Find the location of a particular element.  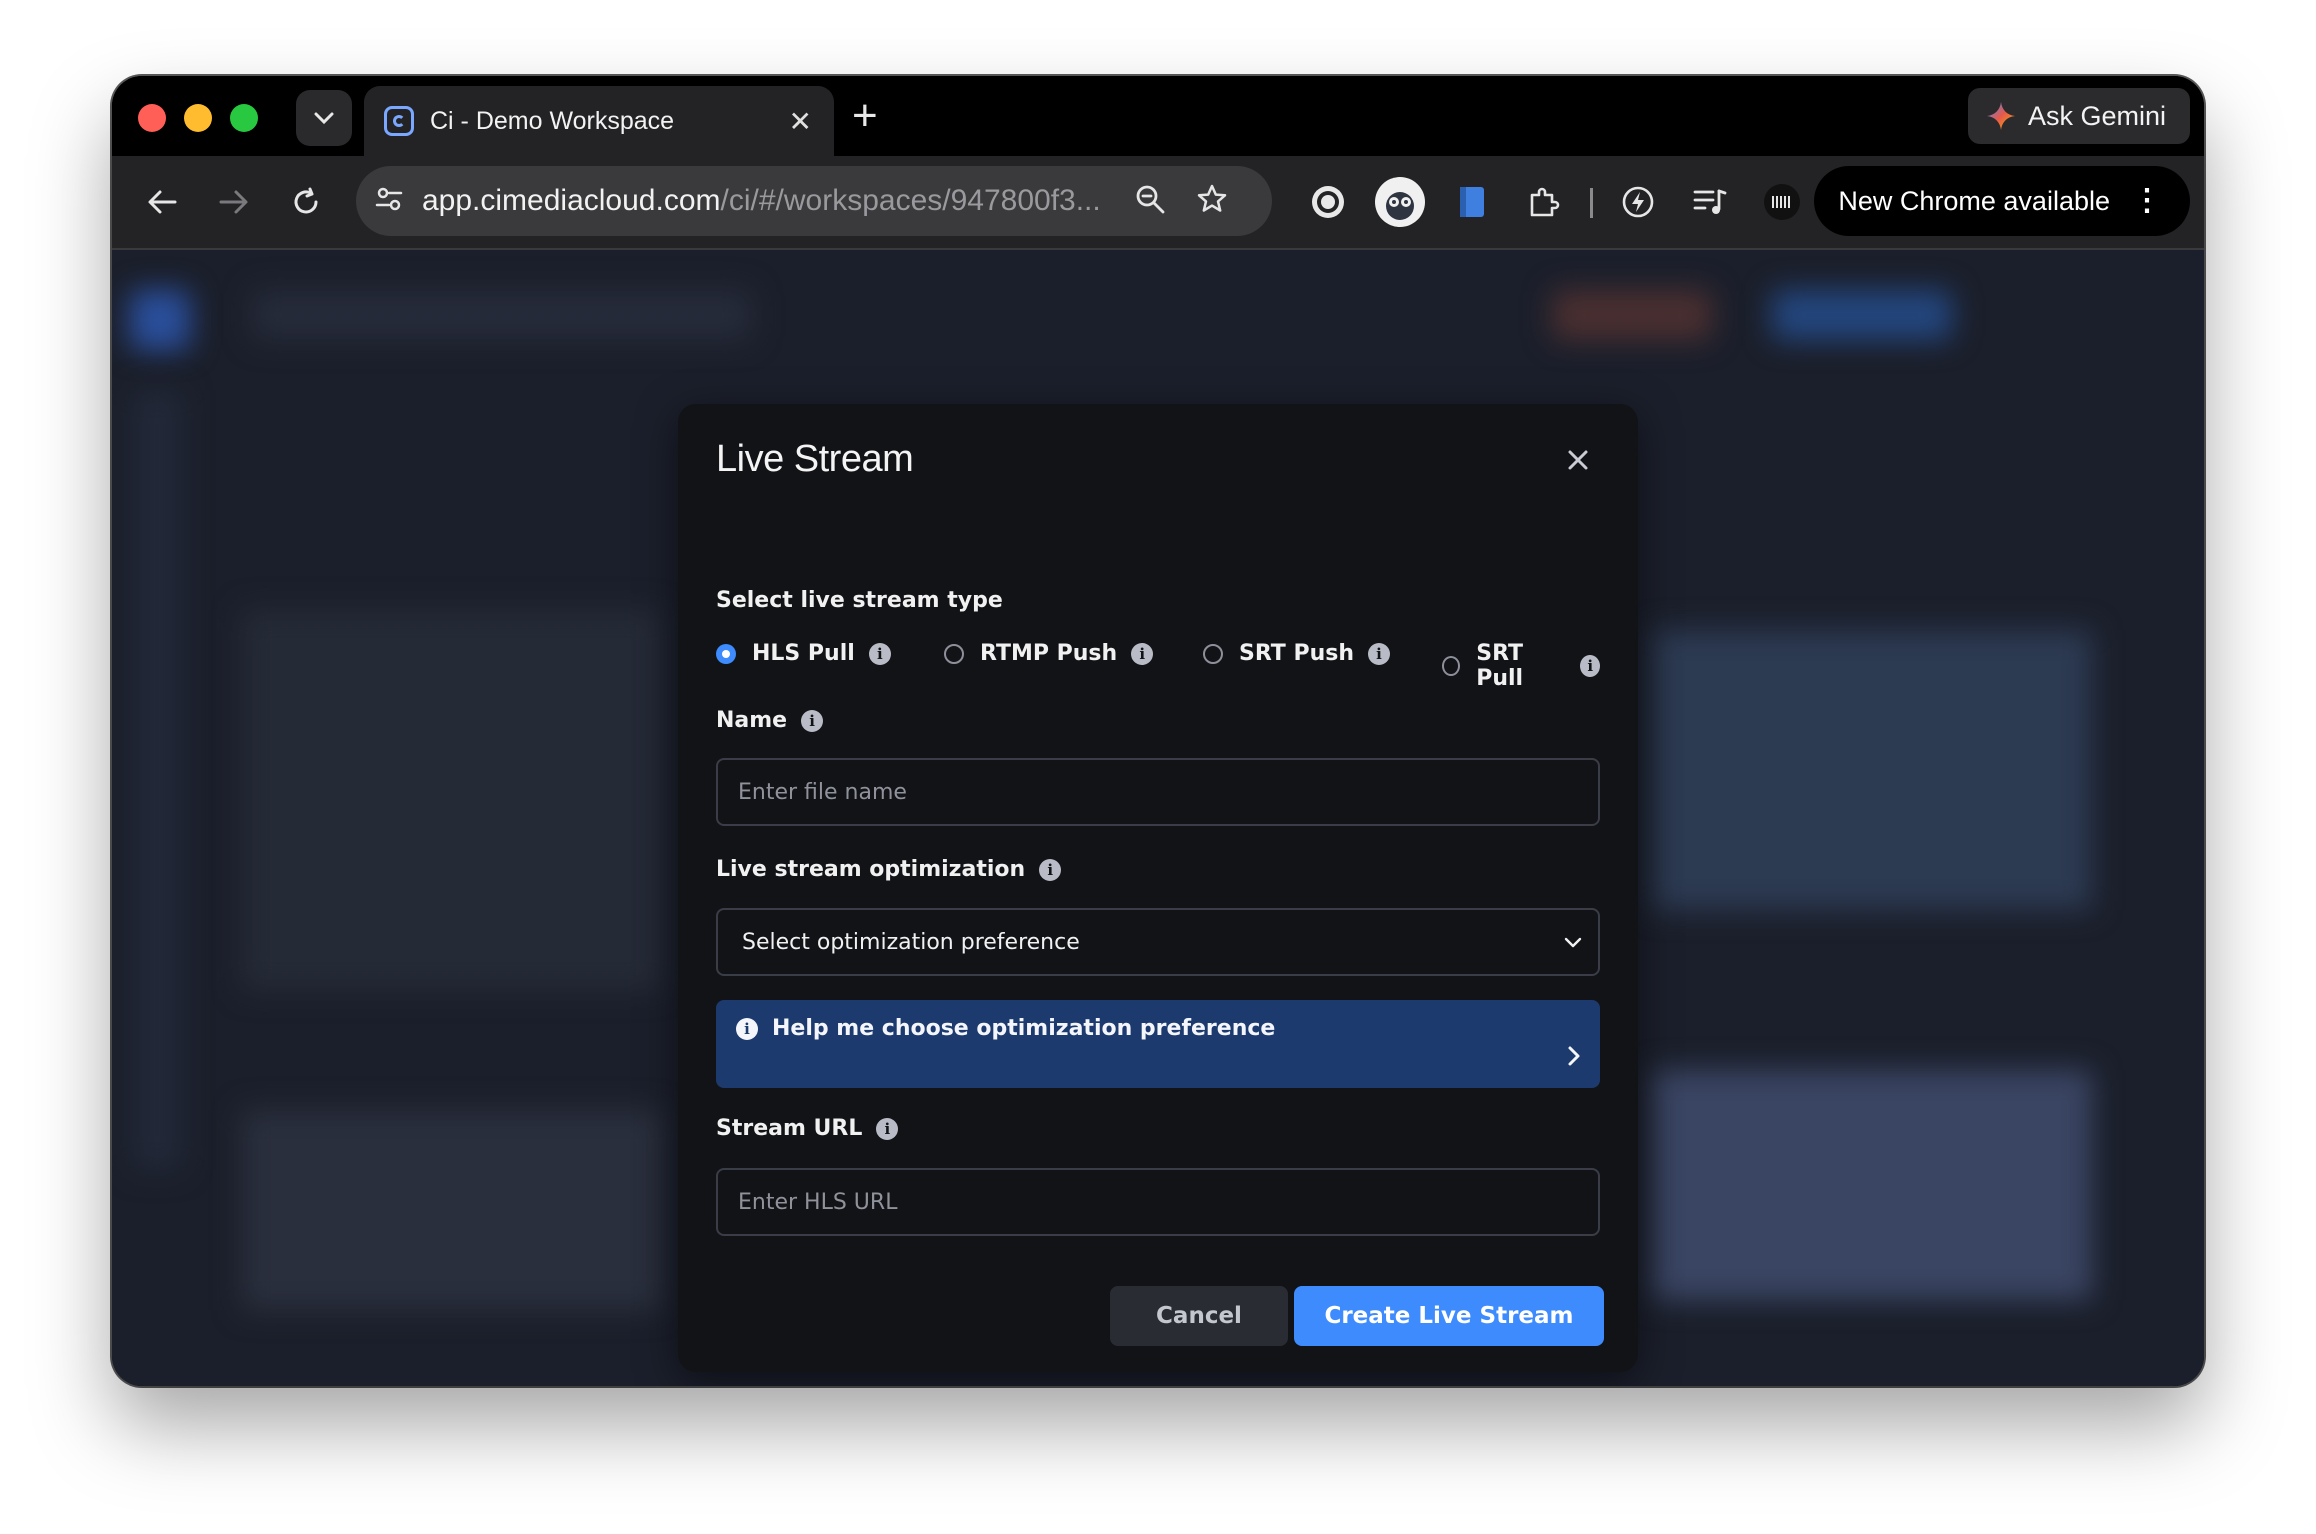

optimization-help-banner: i Help me choose optimization preference is located at coordinates (1158, 1044).